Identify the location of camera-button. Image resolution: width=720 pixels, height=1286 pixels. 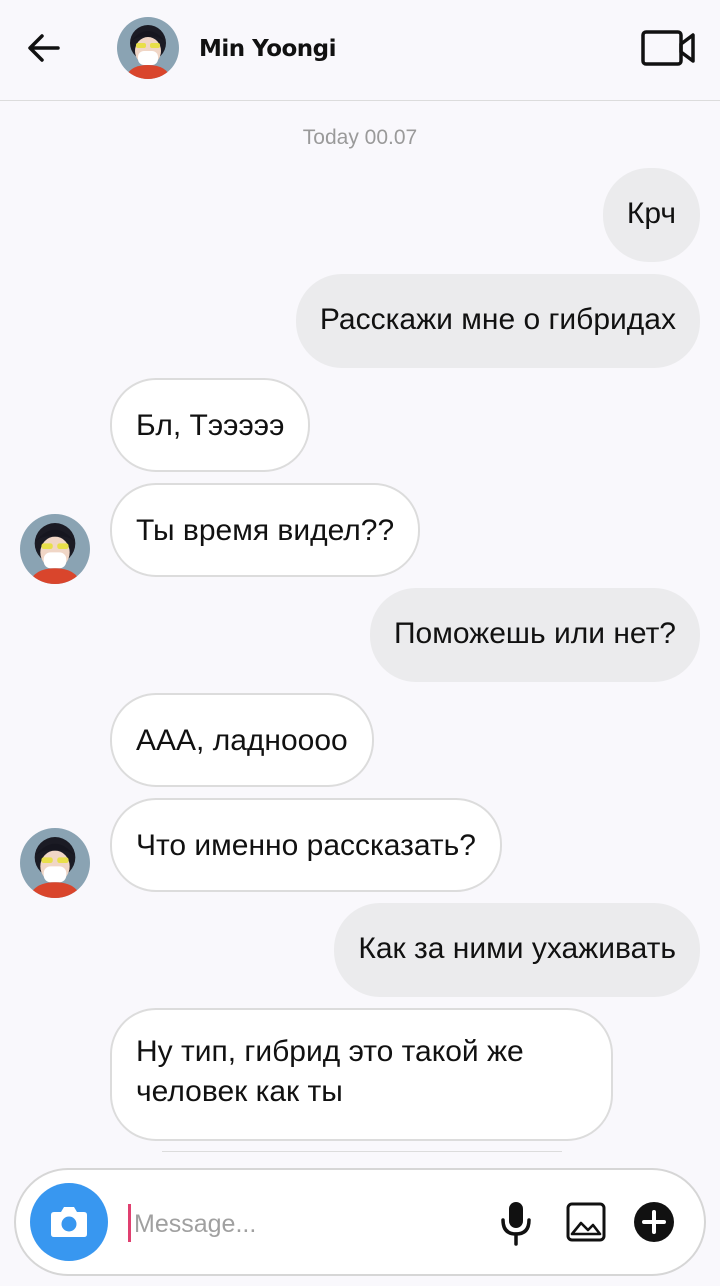
(69, 1222).